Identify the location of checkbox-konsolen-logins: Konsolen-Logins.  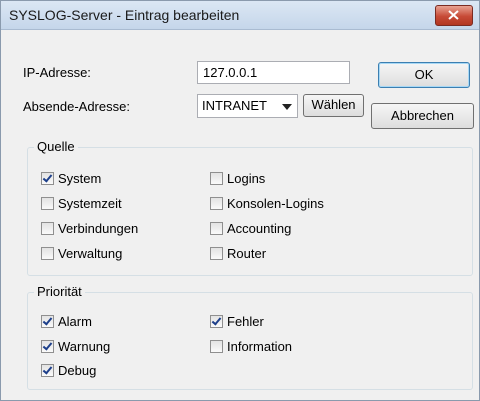
(267, 203).